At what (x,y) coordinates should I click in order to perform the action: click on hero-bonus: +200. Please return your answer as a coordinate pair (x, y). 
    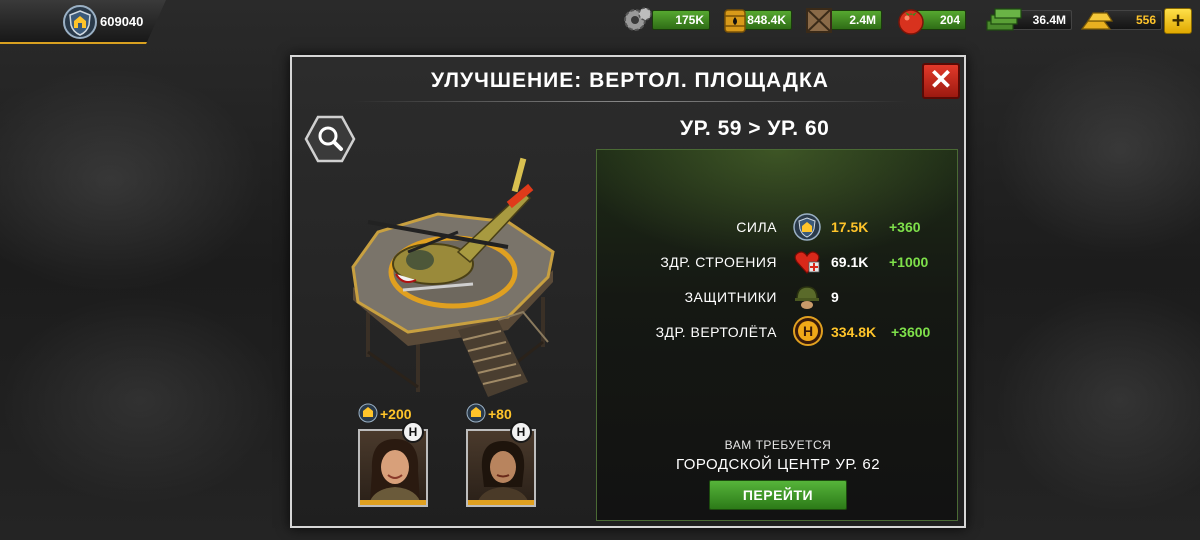
    Looking at the image, I should click on (396, 414).